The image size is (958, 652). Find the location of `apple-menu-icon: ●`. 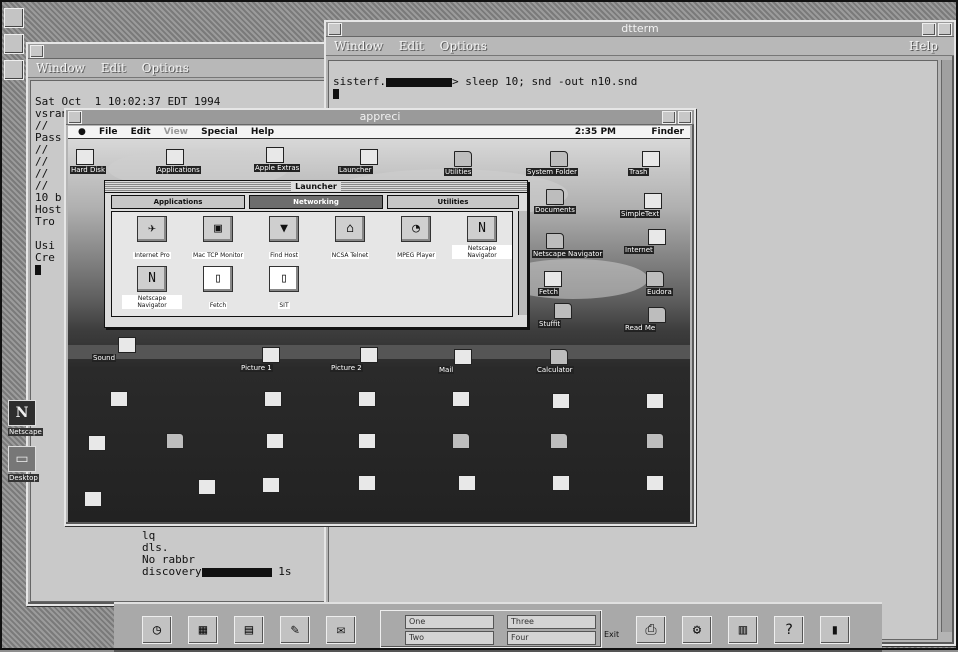

apple-menu-icon: ● is located at coordinates (82, 132).